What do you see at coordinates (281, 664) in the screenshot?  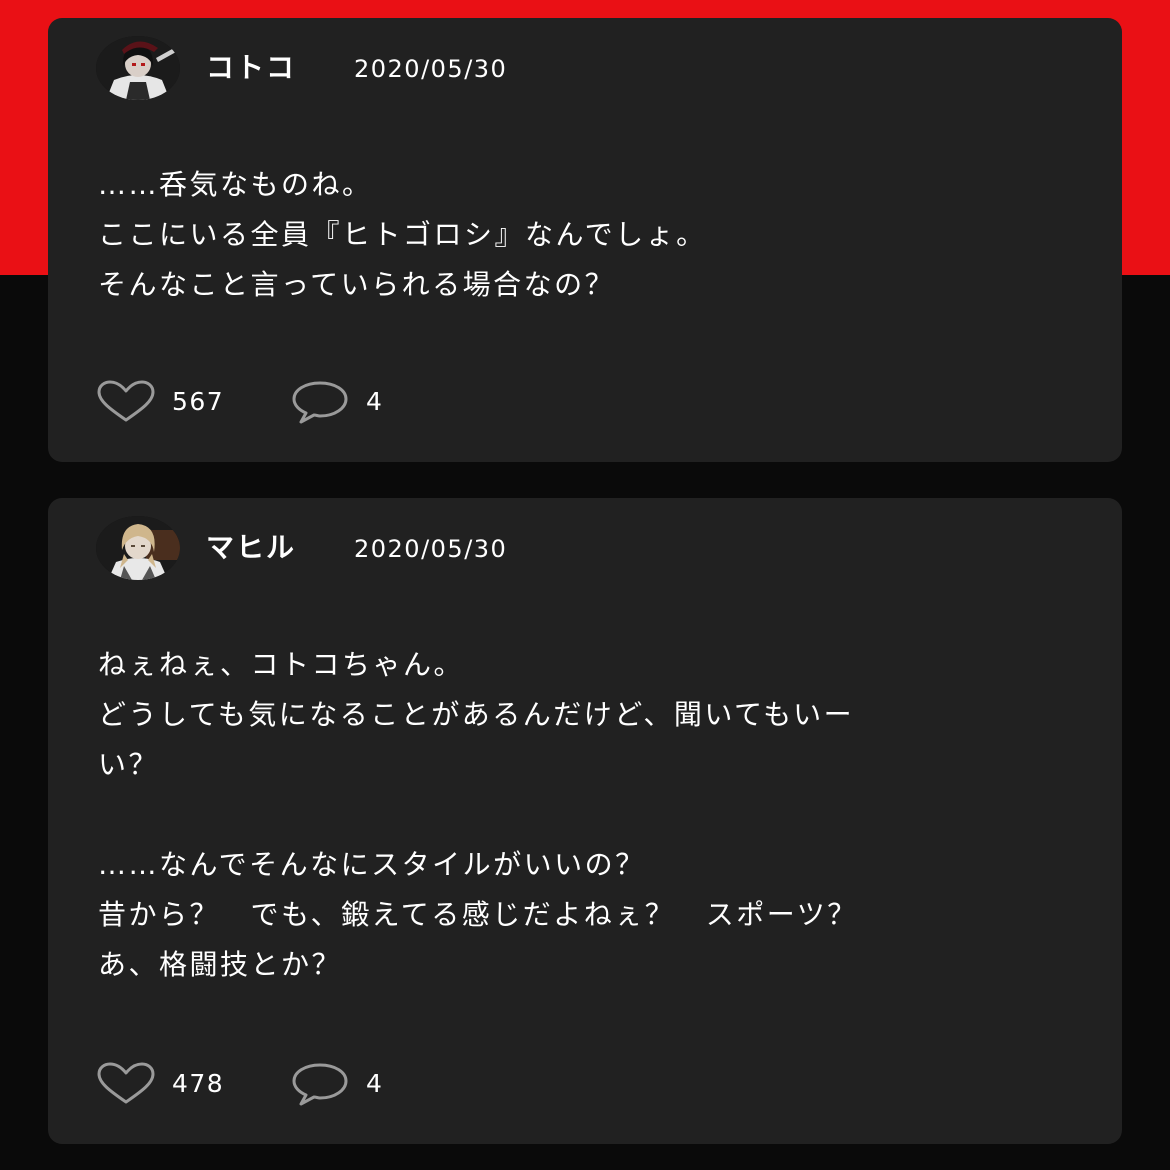 I see `post-body-line: ねぇねぇ、コトコちゃん。` at bounding box center [281, 664].